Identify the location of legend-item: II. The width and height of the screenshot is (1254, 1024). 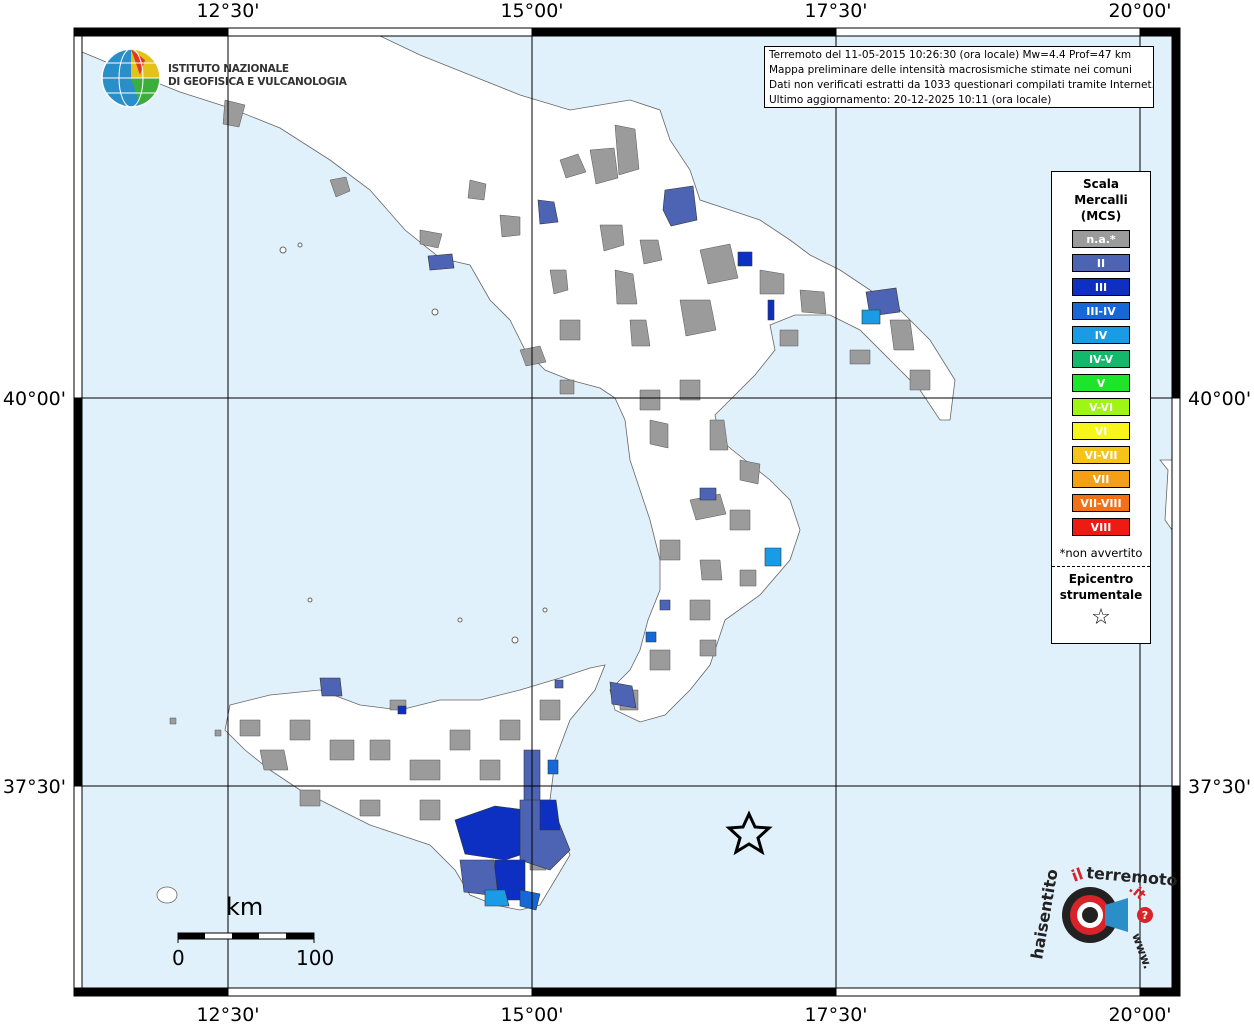
(1101, 263).